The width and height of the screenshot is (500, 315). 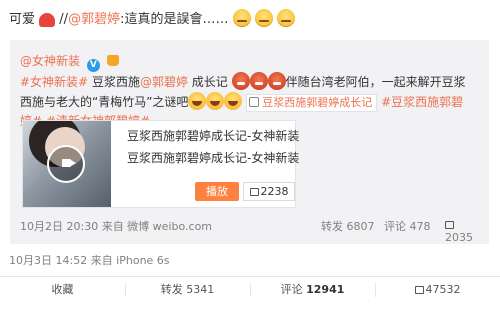 I want to click on comment-label: 评论, so click(x=293, y=289).